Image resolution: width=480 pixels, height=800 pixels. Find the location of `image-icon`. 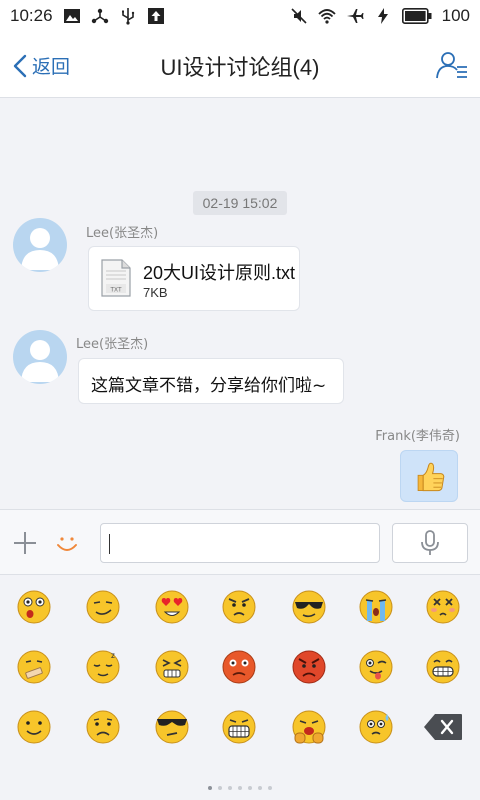

image-icon is located at coordinates (72, 16).